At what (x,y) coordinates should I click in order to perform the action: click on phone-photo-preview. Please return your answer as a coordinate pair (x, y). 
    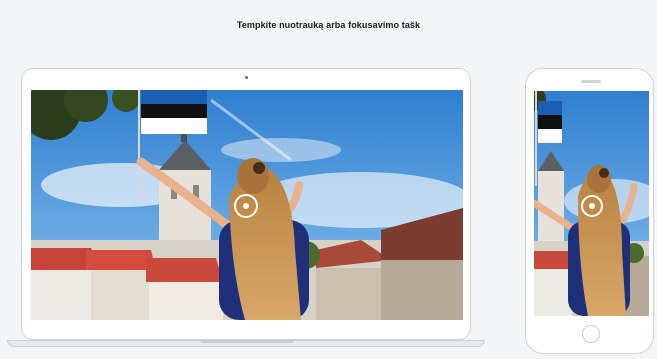
    Looking at the image, I should click on (591, 203).